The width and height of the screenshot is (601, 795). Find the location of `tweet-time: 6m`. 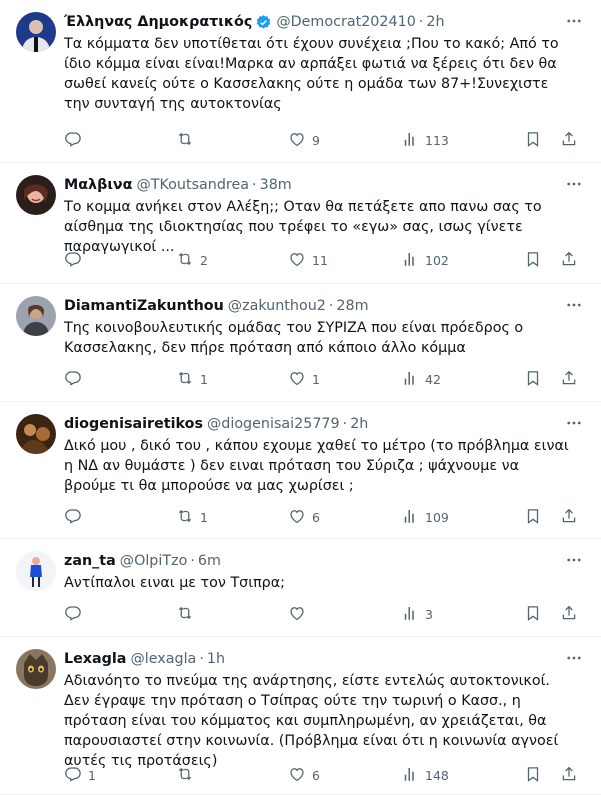

tweet-time: 6m is located at coordinates (209, 561).